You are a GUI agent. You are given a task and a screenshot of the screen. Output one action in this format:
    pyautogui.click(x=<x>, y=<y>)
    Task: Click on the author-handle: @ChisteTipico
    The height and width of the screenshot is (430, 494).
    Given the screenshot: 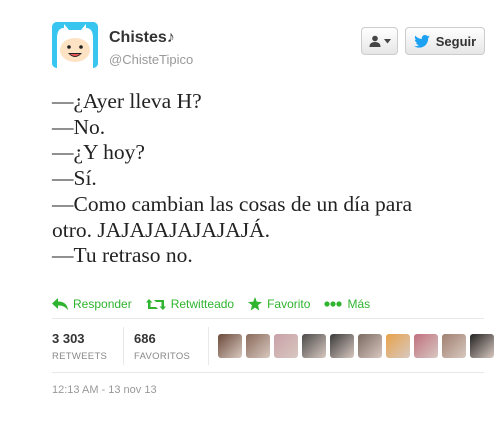 What is the action you would take?
    pyautogui.click(x=151, y=59)
    